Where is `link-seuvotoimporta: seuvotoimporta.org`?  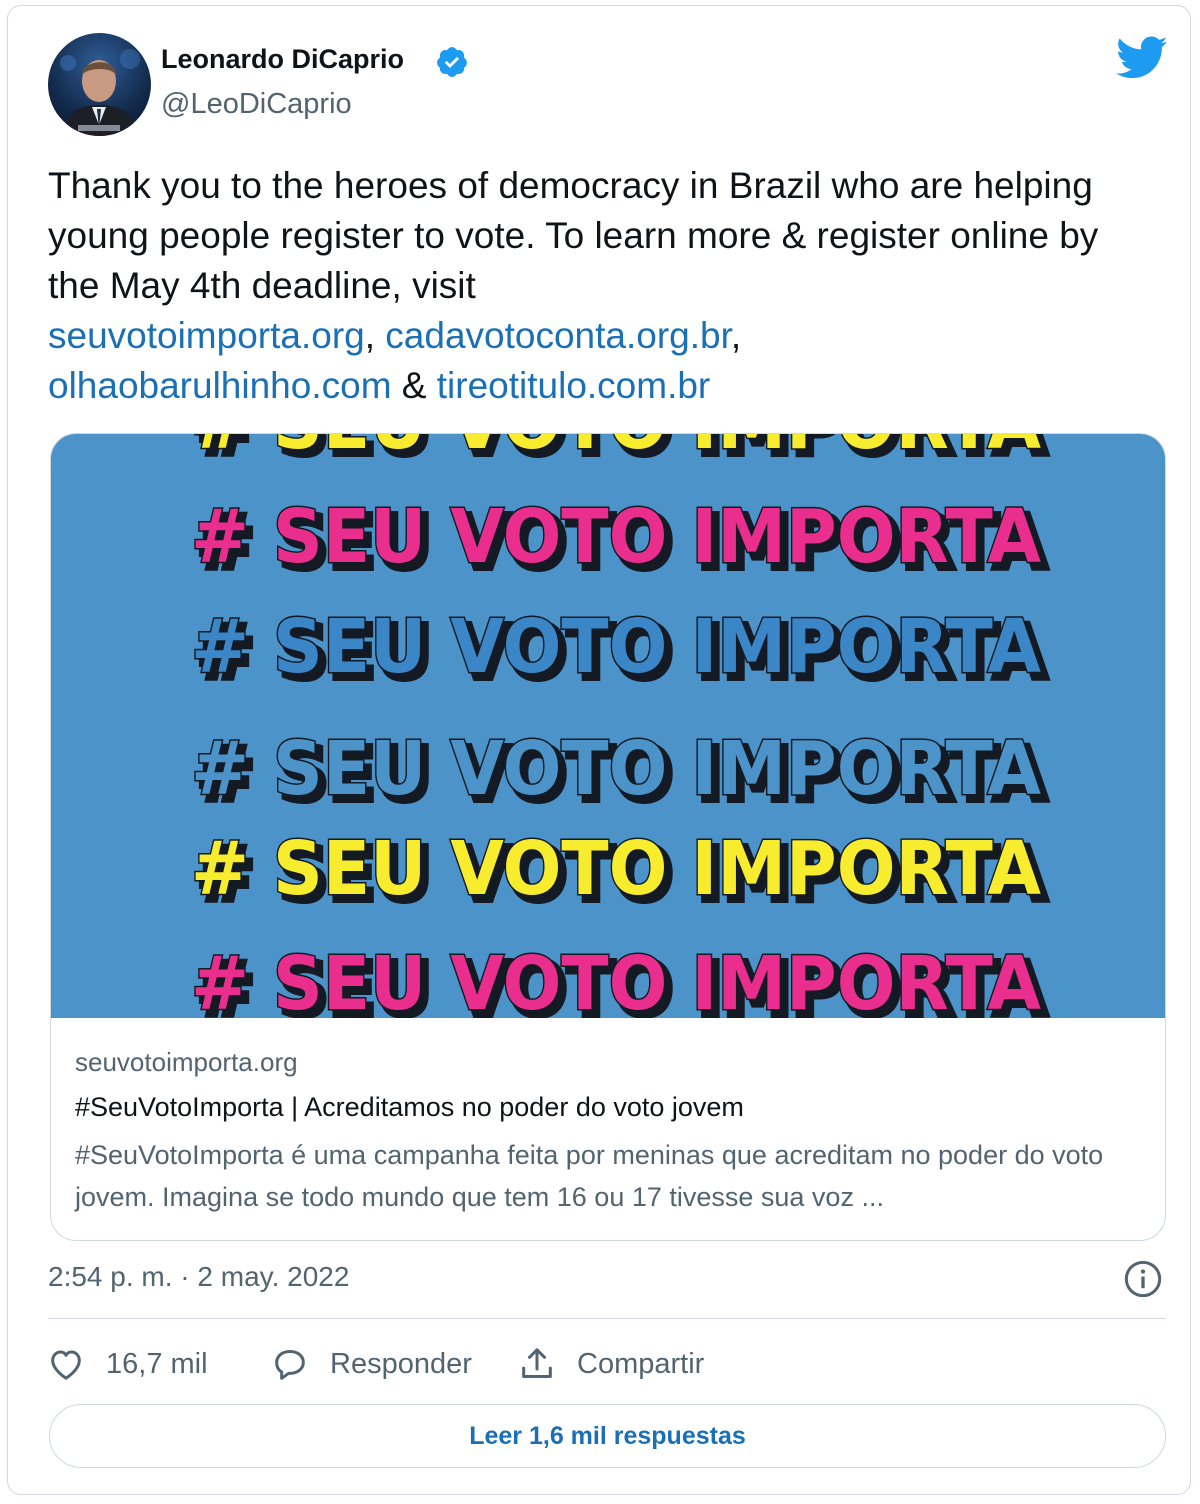
link-seuvotoimporta: seuvotoimporta.org is located at coordinates (206, 335).